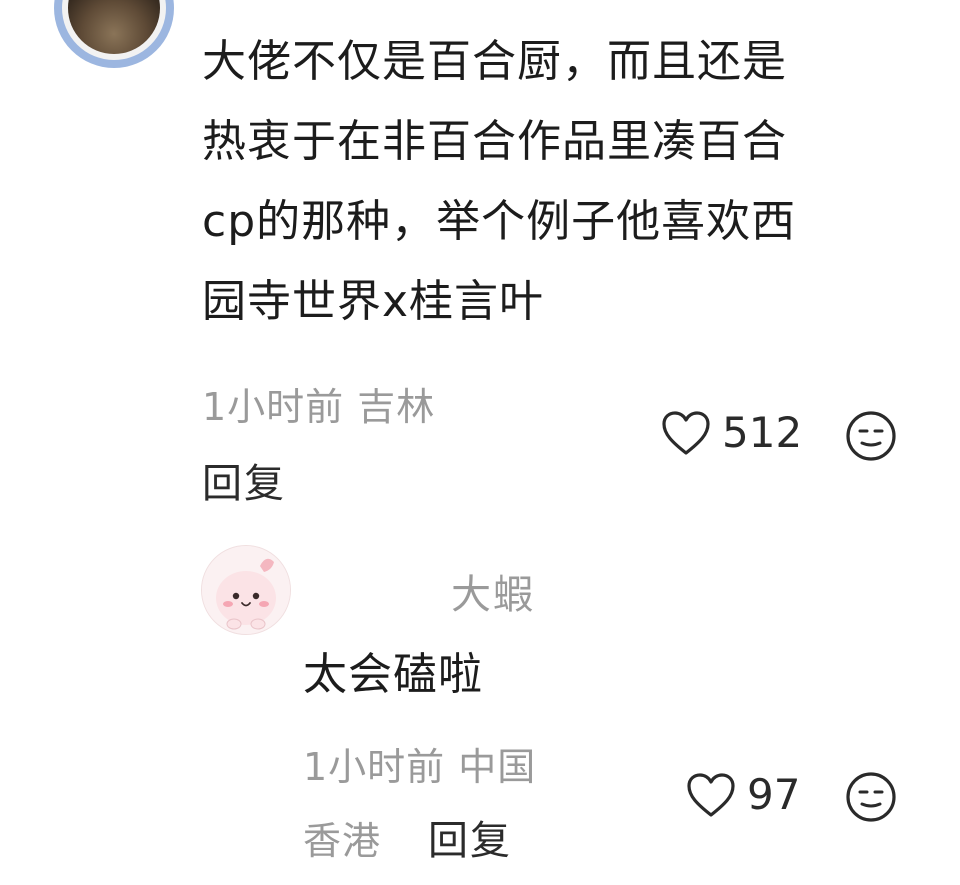 The image size is (960, 885). What do you see at coordinates (373, 301) in the screenshot?
I see `comment-line: 园寺世界x桂言叶` at bounding box center [373, 301].